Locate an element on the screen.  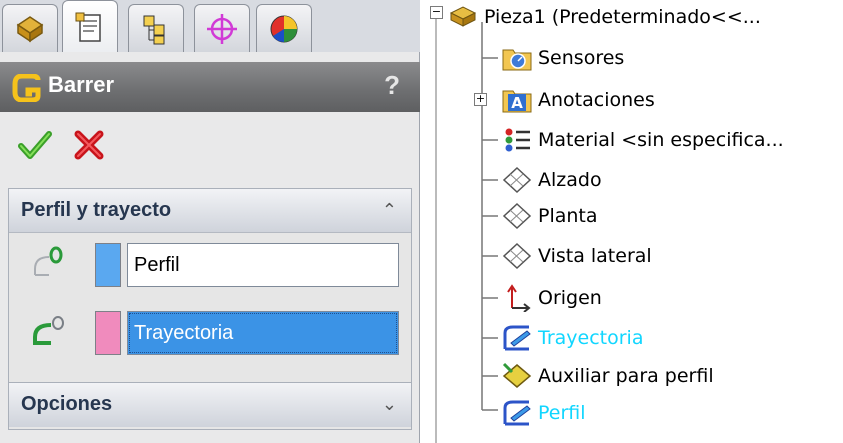
manager-tab-strip is located at coordinates (210, 26).